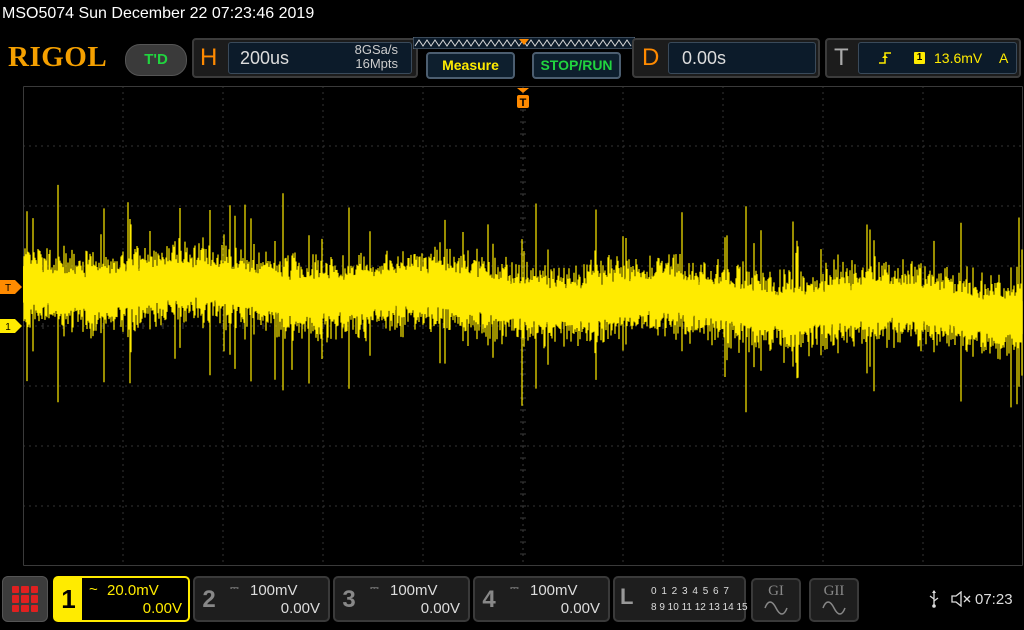 The width and height of the screenshot is (1024, 630). I want to click on channel1-number: 1, so click(68, 599).